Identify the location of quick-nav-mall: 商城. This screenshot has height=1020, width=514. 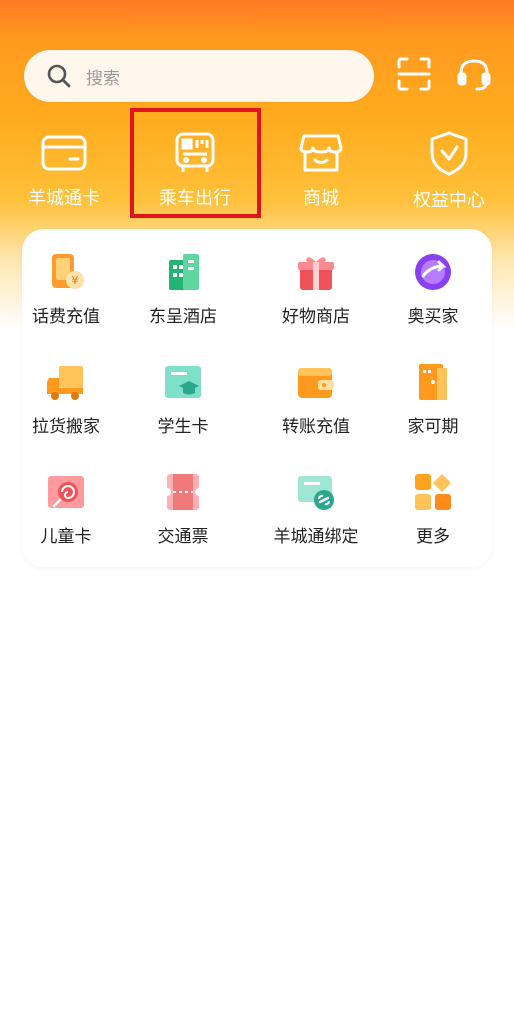
(321, 169).